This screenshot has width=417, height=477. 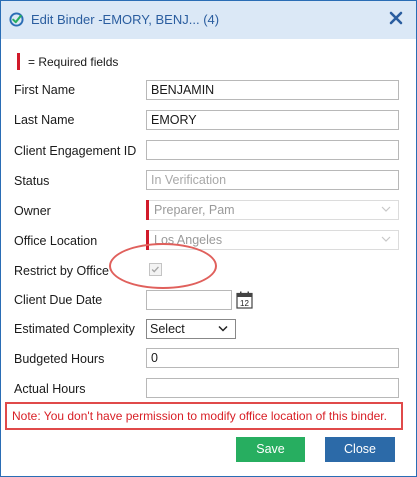 I want to click on owner-select: Preparer, Pam, so click(x=272, y=210).